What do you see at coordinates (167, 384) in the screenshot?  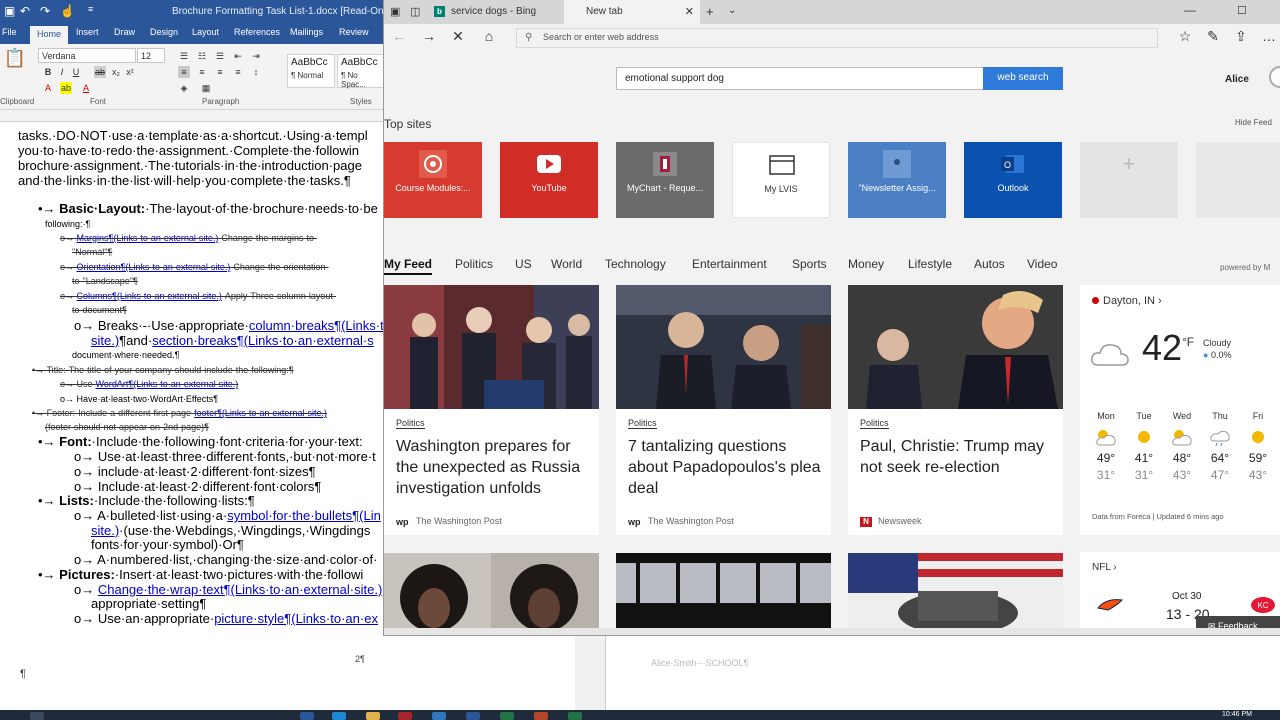 I see `wordart-link: WordArt¶(Links·to·an·external·site.)` at bounding box center [167, 384].